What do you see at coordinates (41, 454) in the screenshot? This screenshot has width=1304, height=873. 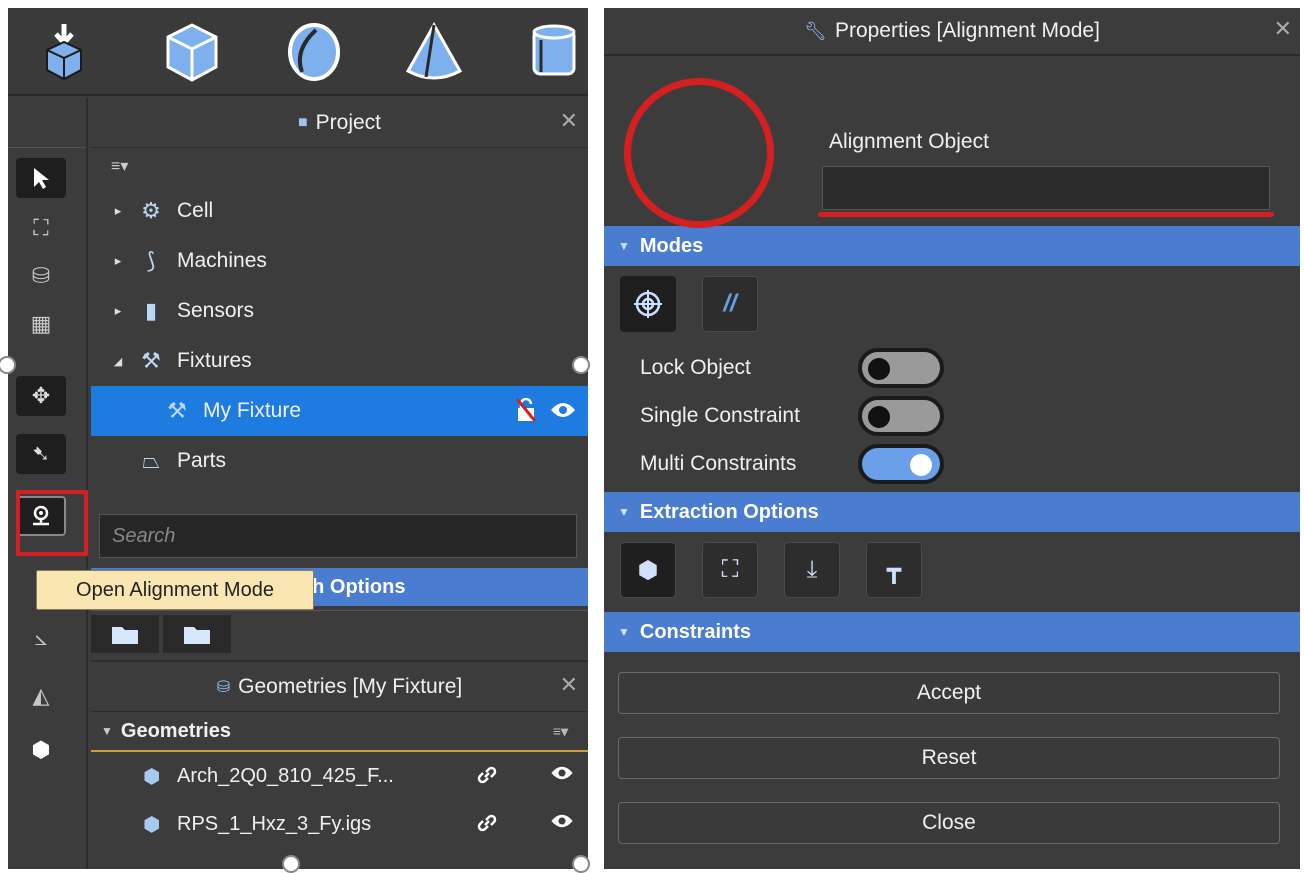 I see `robot-teach-icon: ➷` at bounding box center [41, 454].